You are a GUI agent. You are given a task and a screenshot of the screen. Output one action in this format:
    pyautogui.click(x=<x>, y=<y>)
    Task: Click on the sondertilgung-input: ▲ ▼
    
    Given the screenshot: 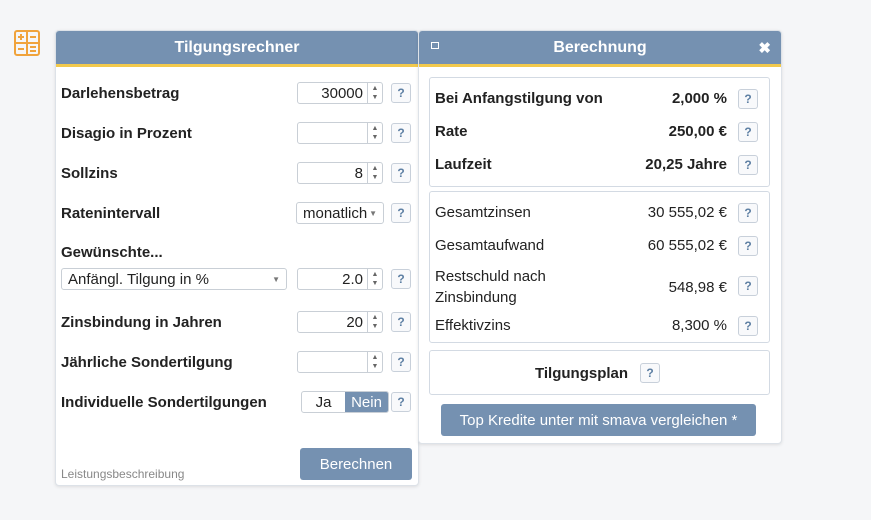 What is the action you would take?
    pyautogui.click(x=340, y=362)
    